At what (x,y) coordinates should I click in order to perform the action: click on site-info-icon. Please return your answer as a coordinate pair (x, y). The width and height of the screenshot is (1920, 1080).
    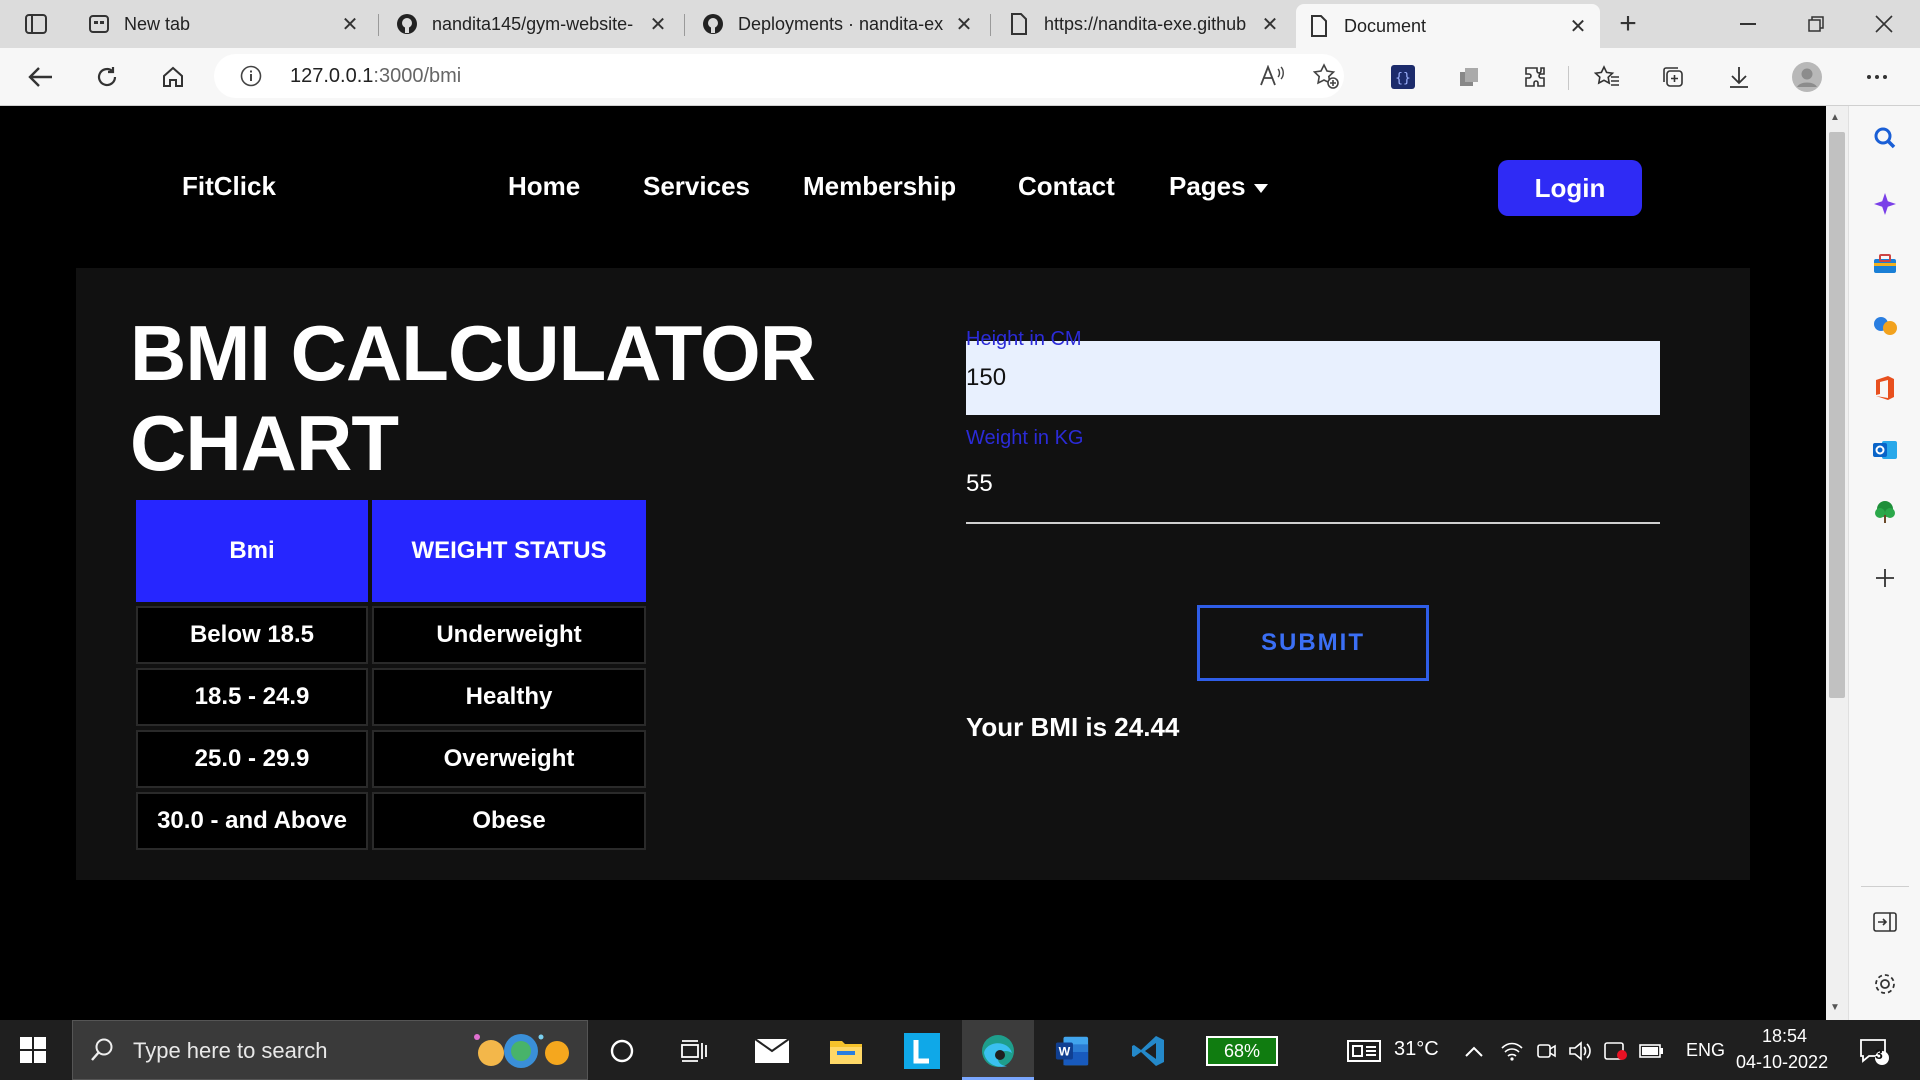
    Looking at the image, I should click on (251, 78).